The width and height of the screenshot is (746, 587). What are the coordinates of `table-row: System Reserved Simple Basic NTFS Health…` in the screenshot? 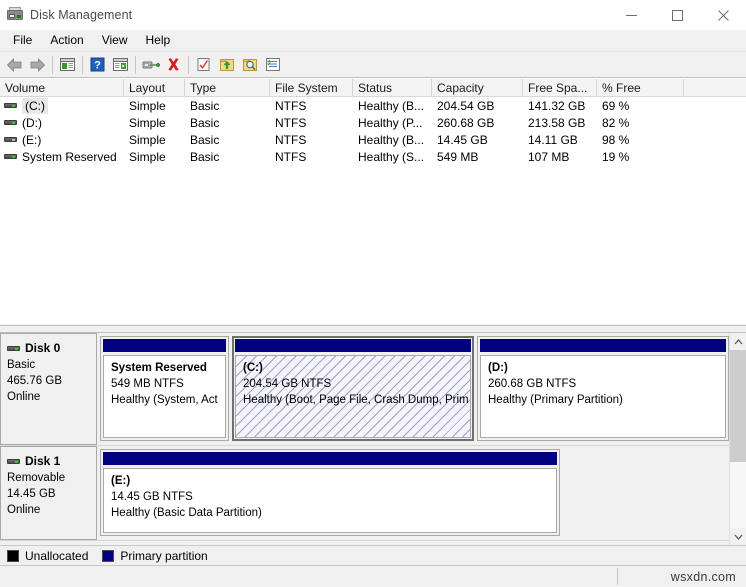 It's located at (373, 156).